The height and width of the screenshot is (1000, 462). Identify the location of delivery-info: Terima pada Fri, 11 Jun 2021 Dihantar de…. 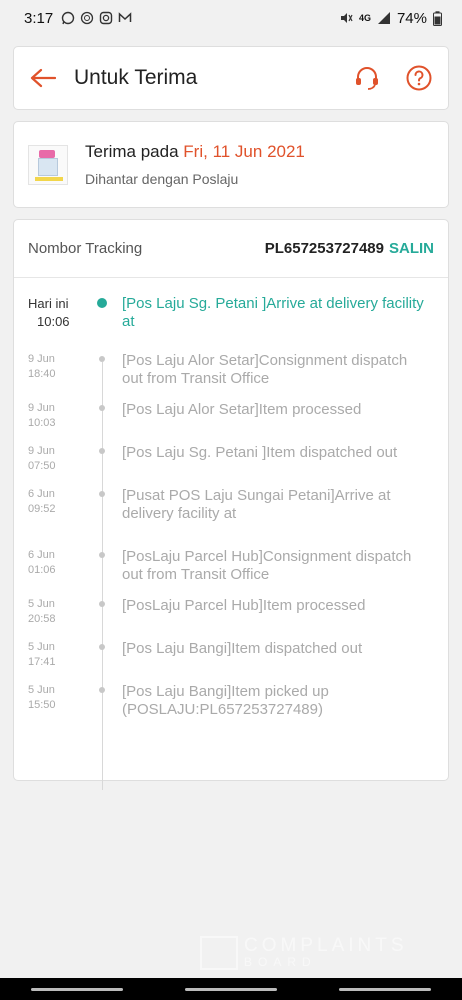
(195, 164).